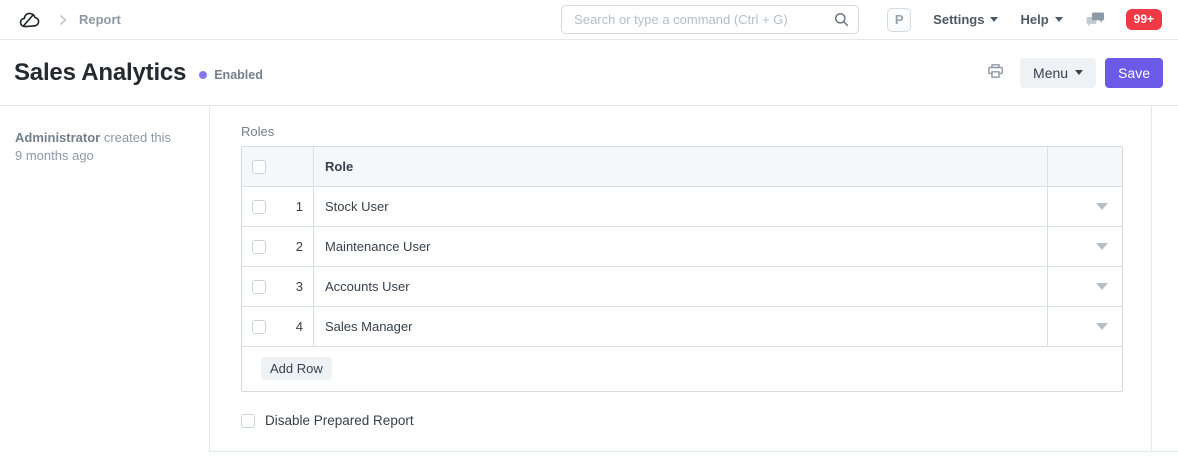 The height and width of the screenshot is (460, 1178). What do you see at coordinates (54, 155) in the screenshot?
I see `created-ago-text: 9 months ago` at bounding box center [54, 155].